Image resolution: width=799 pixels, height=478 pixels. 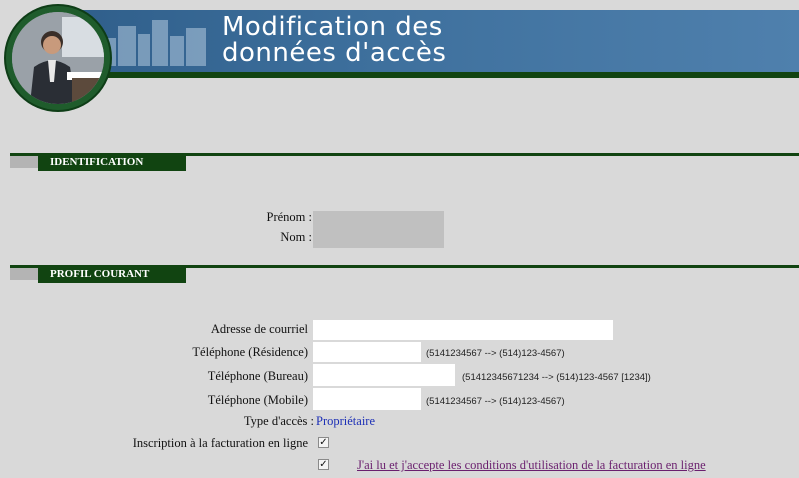 I want to click on email-label: Adresse de courriel, so click(x=259, y=329).